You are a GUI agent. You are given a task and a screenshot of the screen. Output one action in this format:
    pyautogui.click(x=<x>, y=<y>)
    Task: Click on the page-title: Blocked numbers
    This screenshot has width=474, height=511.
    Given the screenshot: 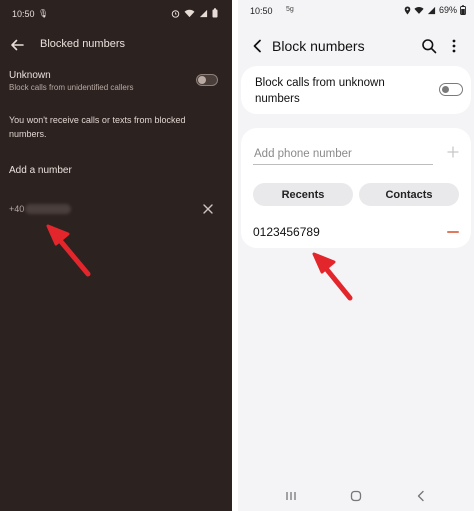 What is the action you would take?
    pyautogui.click(x=82, y=44)
    